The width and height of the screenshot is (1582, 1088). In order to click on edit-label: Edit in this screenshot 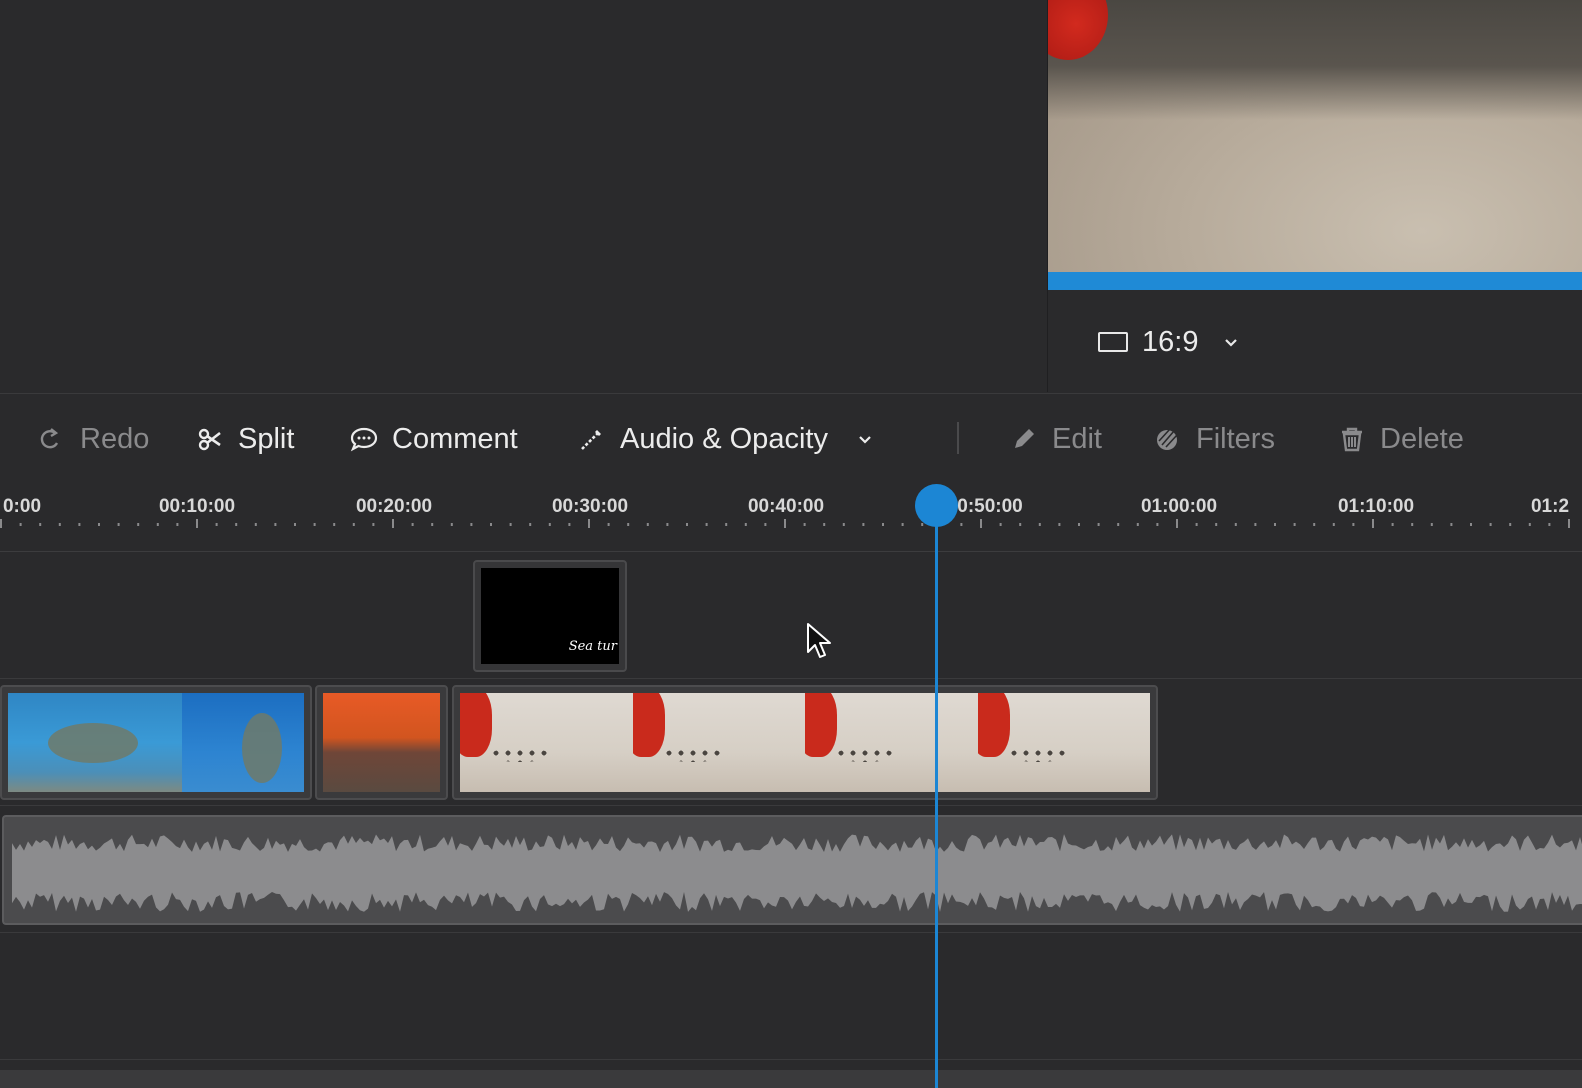, I will do `click(1077, 438)`.